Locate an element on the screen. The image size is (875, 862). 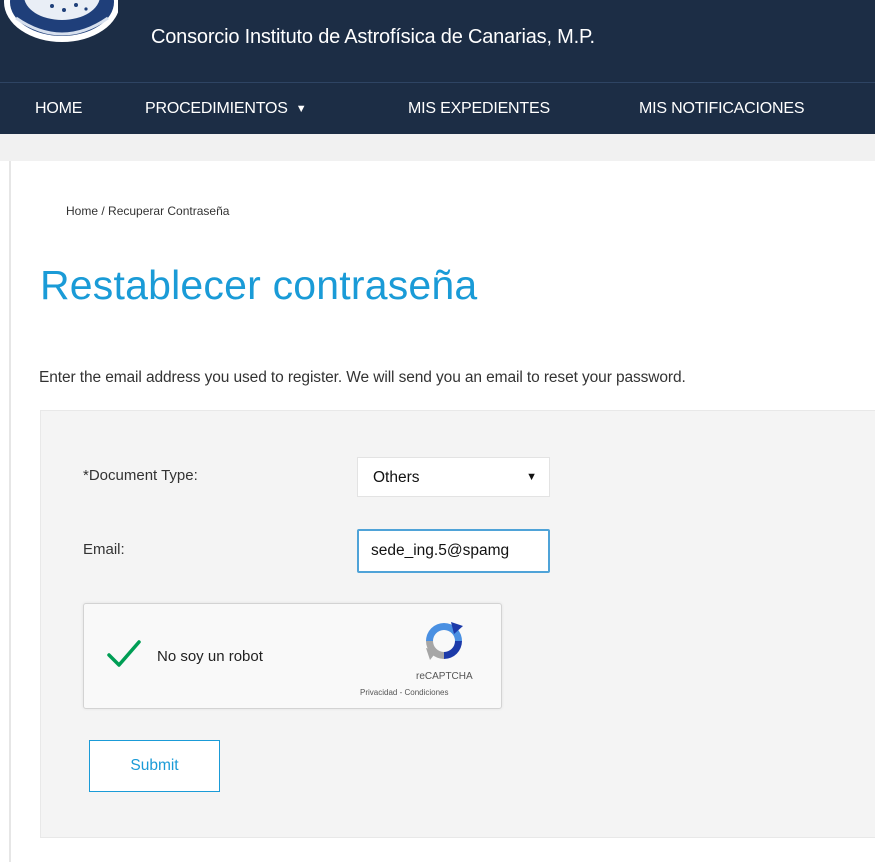
breadcrumb: Home / Recuperar Contraseña is located at coordinates (147, 211).